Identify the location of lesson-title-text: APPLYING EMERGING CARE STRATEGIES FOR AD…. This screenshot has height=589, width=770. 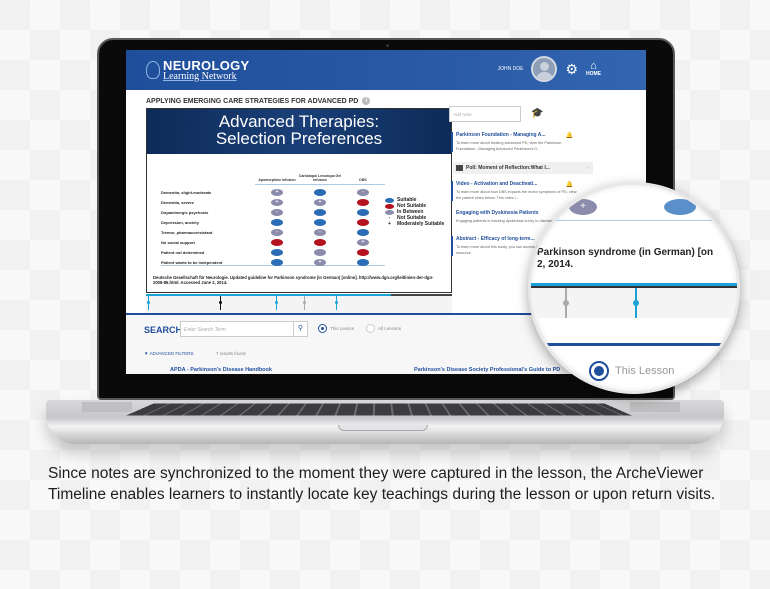
(252, 101).